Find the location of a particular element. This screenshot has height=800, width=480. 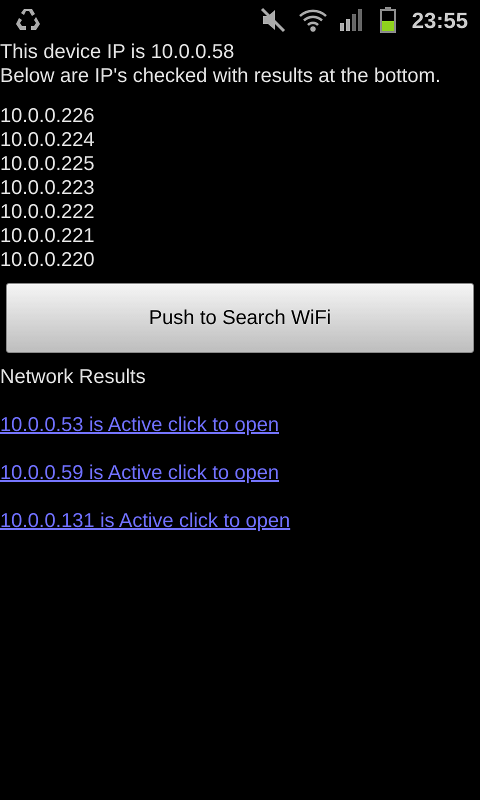

muted-speaker-icon is located at coordinates (273, 20).